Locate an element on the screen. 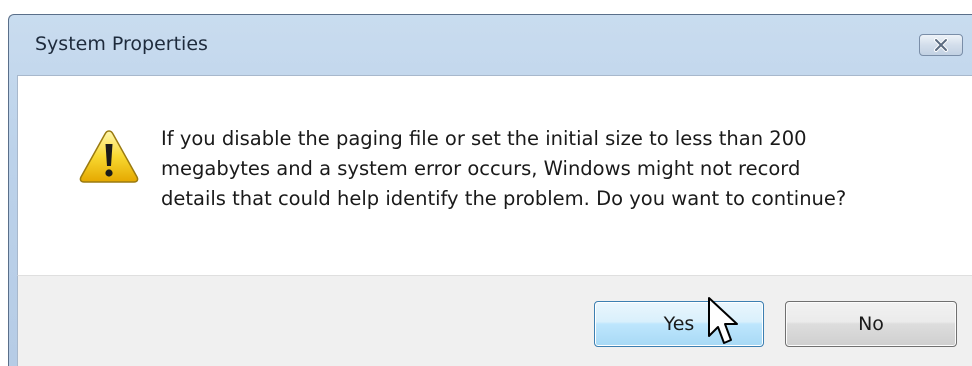 The image size is (972, 366). warning-icon is located at coordinates (109, 156).